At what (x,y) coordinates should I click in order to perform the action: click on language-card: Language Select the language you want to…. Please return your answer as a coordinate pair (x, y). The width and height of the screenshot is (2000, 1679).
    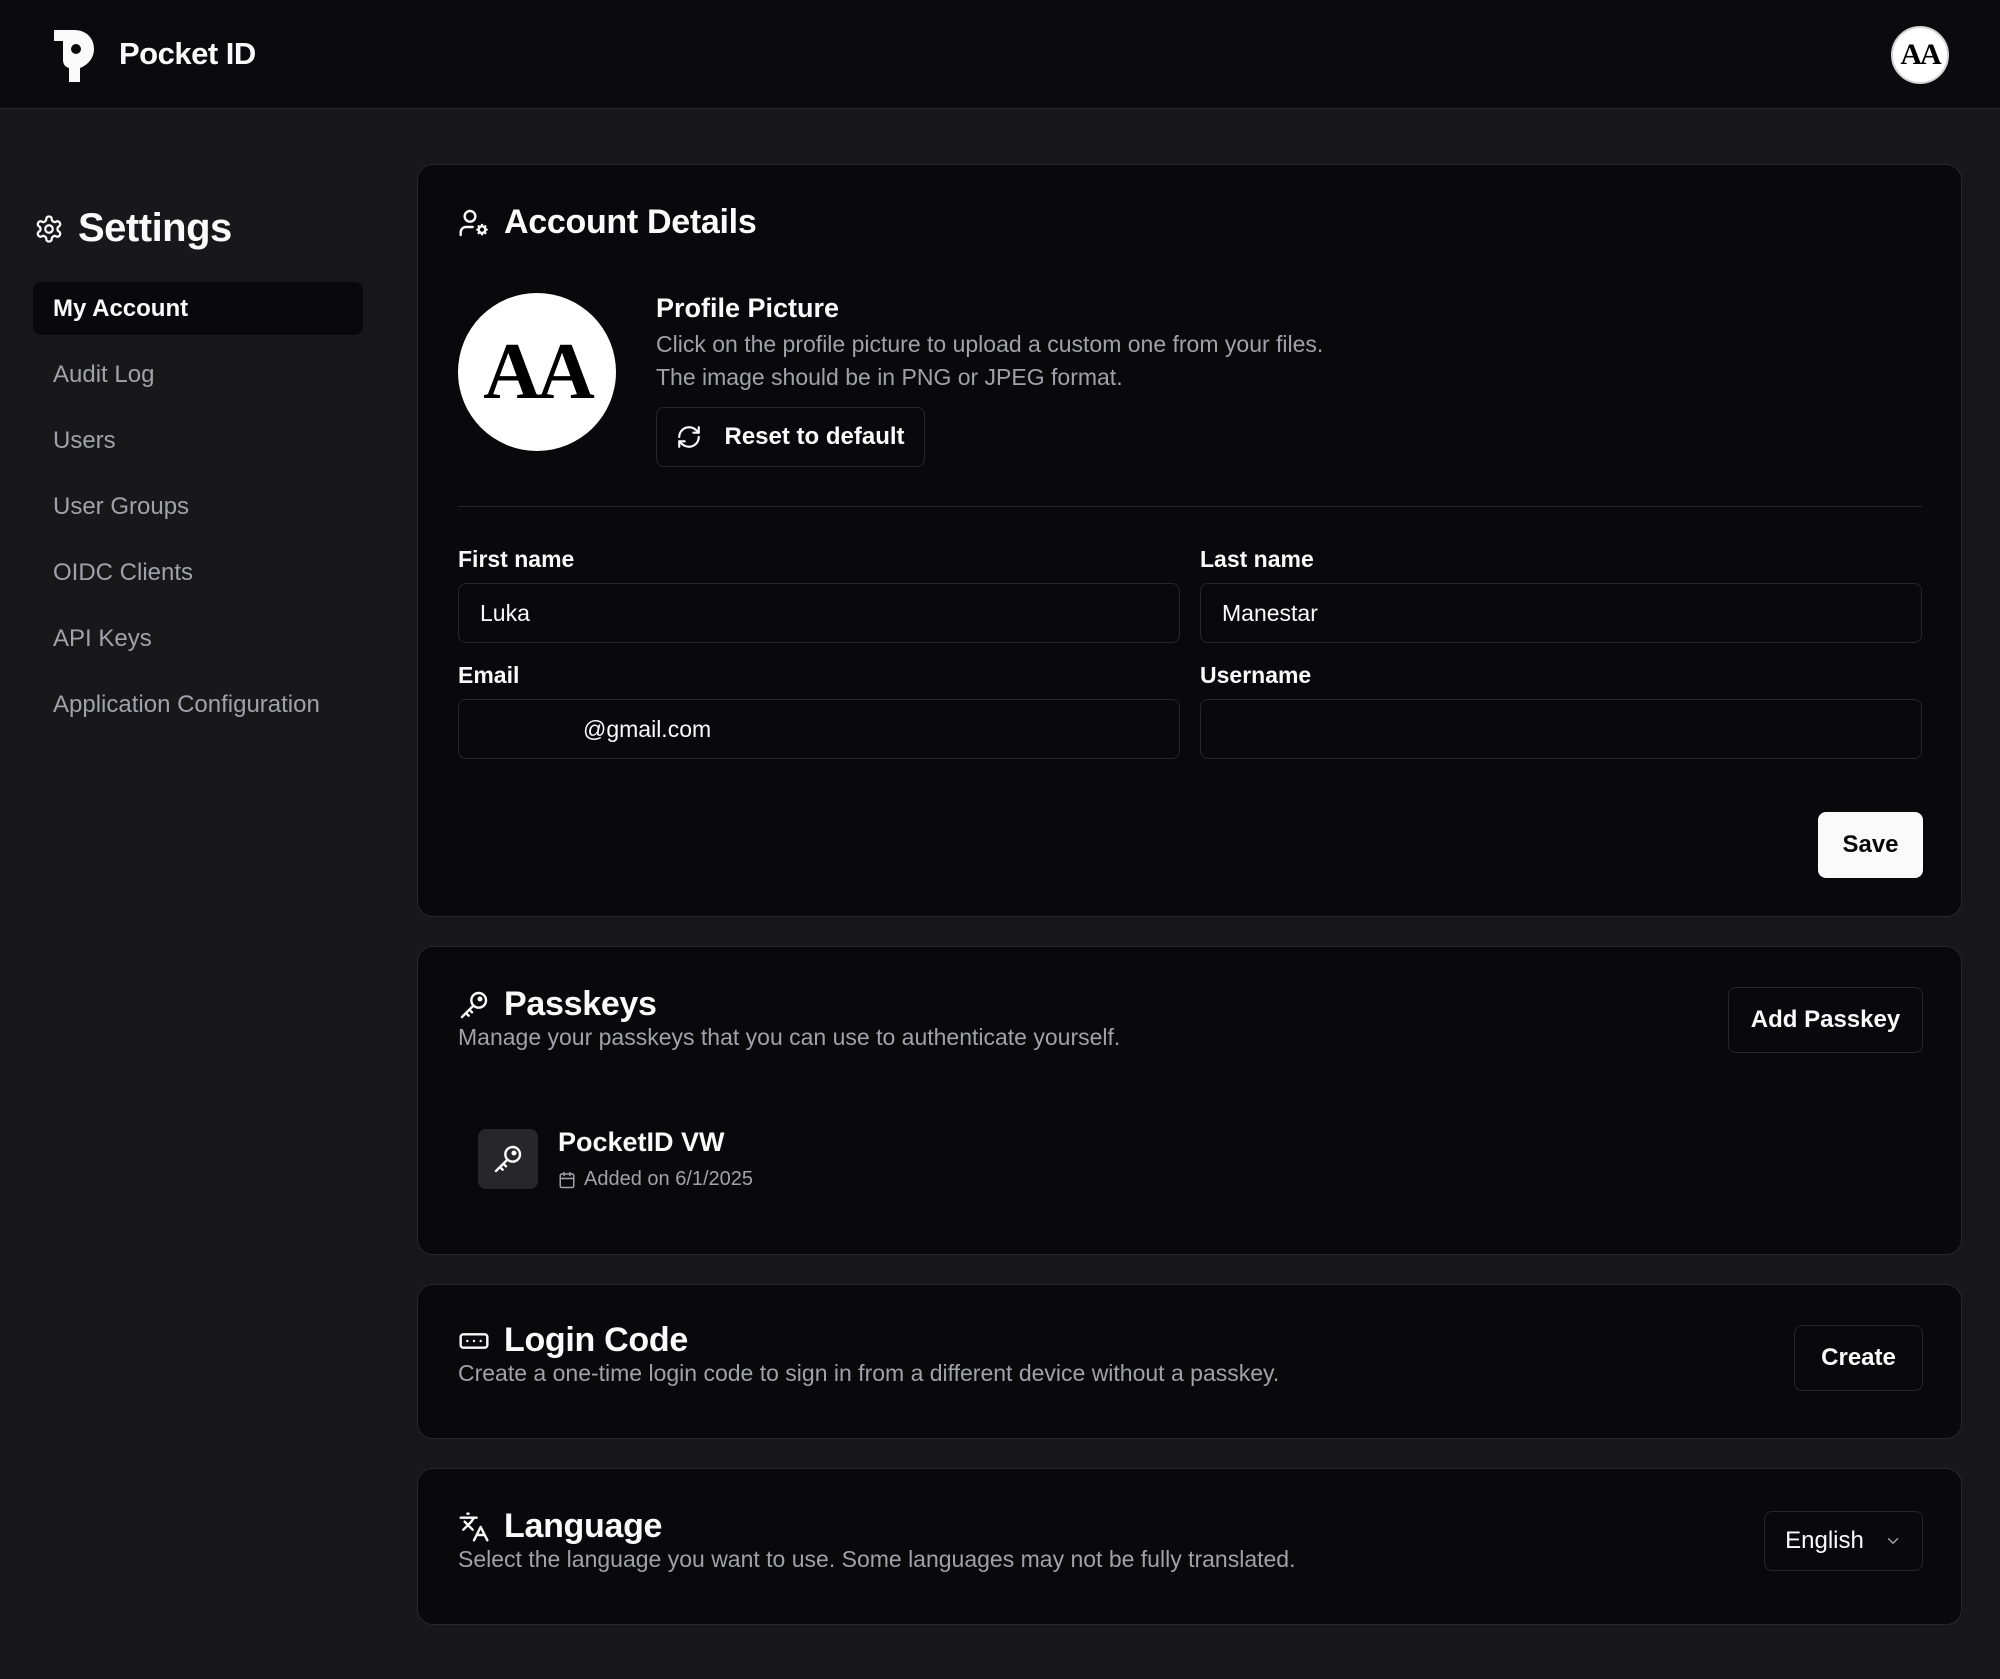
    Looking at the image, I should click on (1189, 1546).